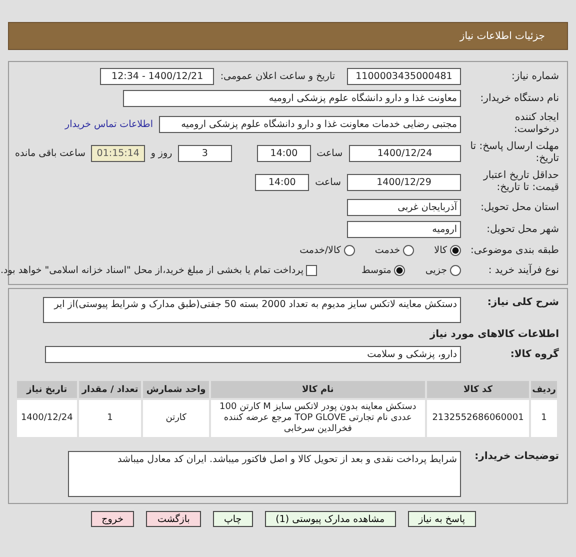 The image size is (576, 557). Describe the element at coordinates (514, 250) in the screenshot. I see `field-label: طبقه بندی موضوعی:` at that location.